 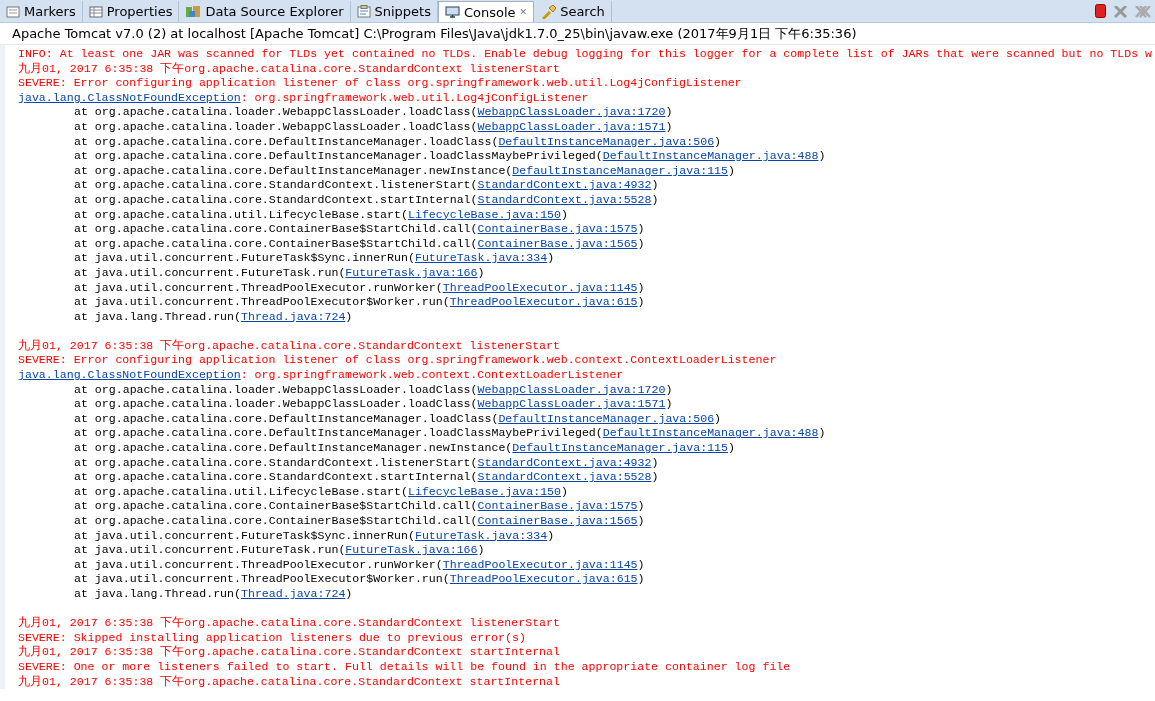 What do you see at coordinates (585, 53) in the screenshot?
I see `log-line: INFO: At least one JAR was scanned for TLDs yet contained no TLDs. Enable debug logging for this logger for a complete list of JARs that were scanned but no TLDs w` at bounding box center [585, 53].